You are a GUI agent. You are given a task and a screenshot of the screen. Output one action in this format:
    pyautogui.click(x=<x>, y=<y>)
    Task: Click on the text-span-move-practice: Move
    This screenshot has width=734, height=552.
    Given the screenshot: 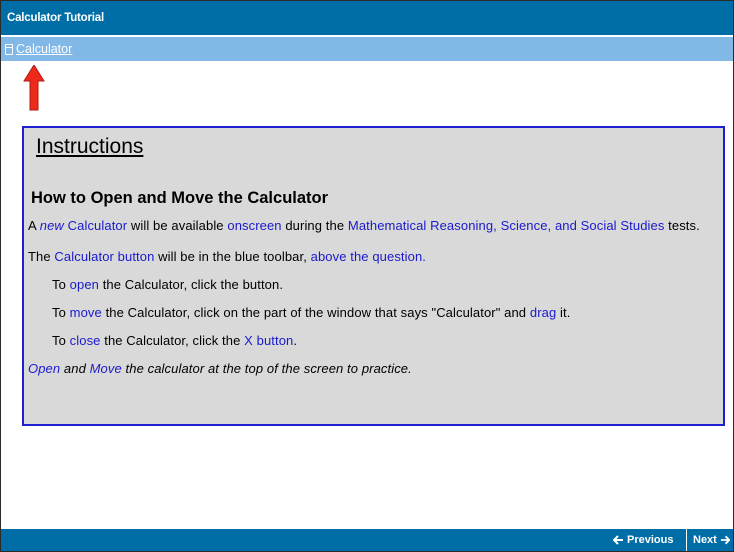 What is the action you would take?
    pyautogui.click(x=105, y=368)
    